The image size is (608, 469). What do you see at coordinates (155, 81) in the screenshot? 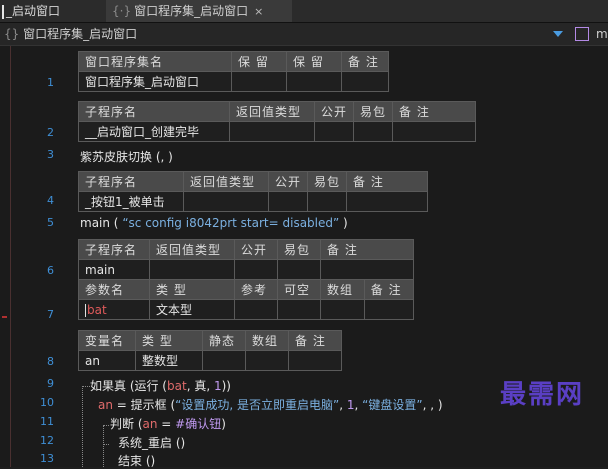
I see `assembly-name-cell: 窗口程序集_启动窗口` at bounding box center [155, 81].